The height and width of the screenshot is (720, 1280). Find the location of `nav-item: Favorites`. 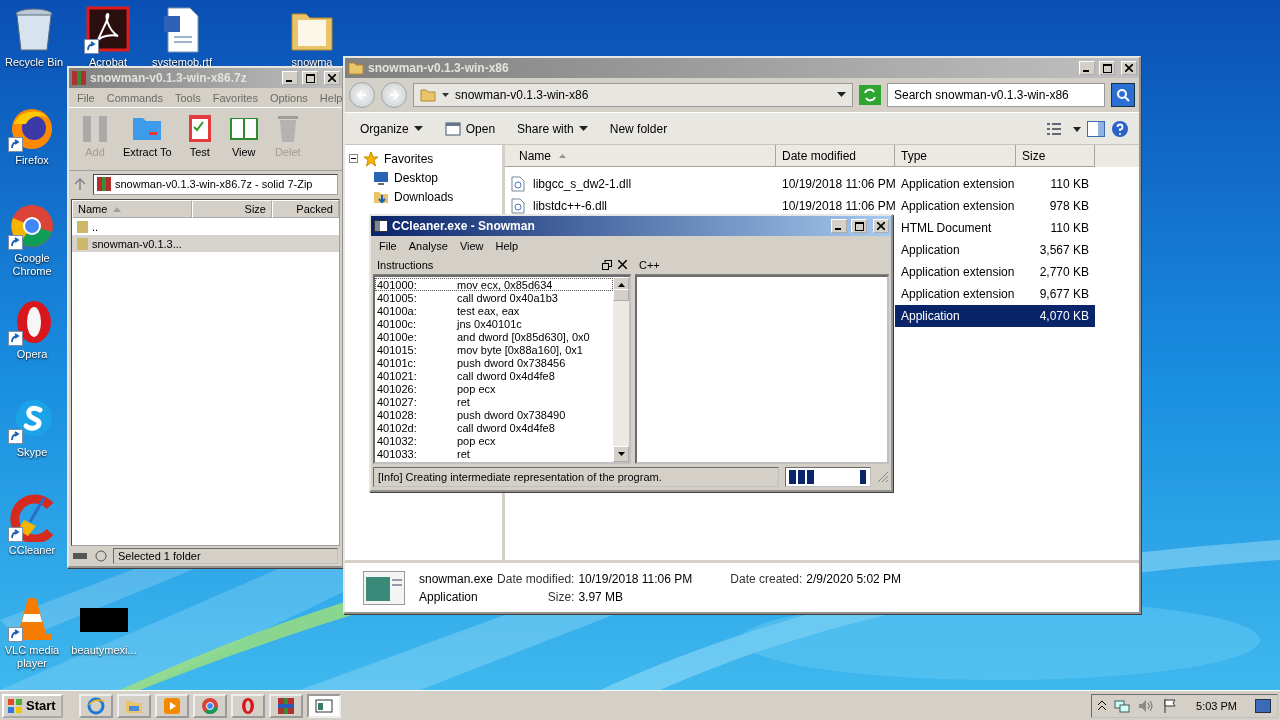

nav-item: Favorites is located at coordinates (423, 158).